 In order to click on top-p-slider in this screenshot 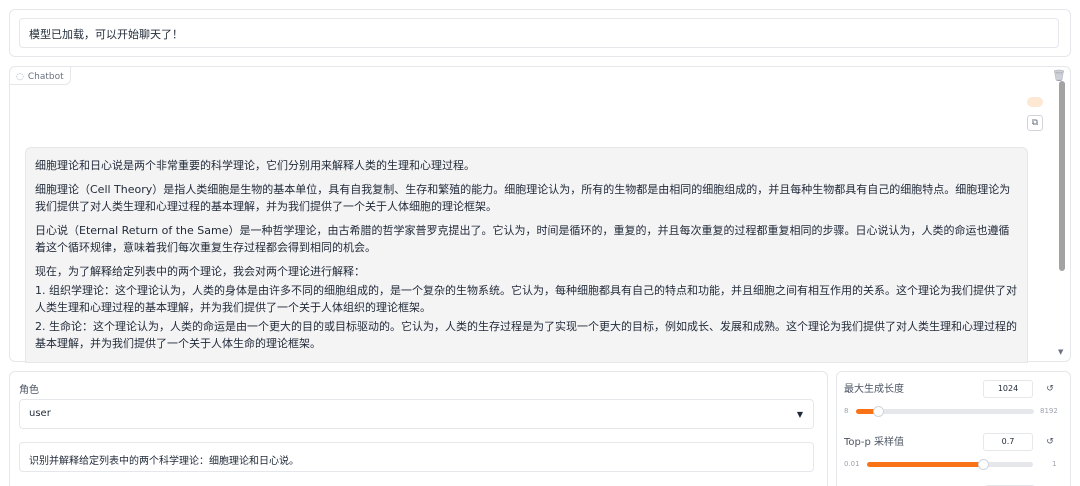, I will do `click(950, 464)`.